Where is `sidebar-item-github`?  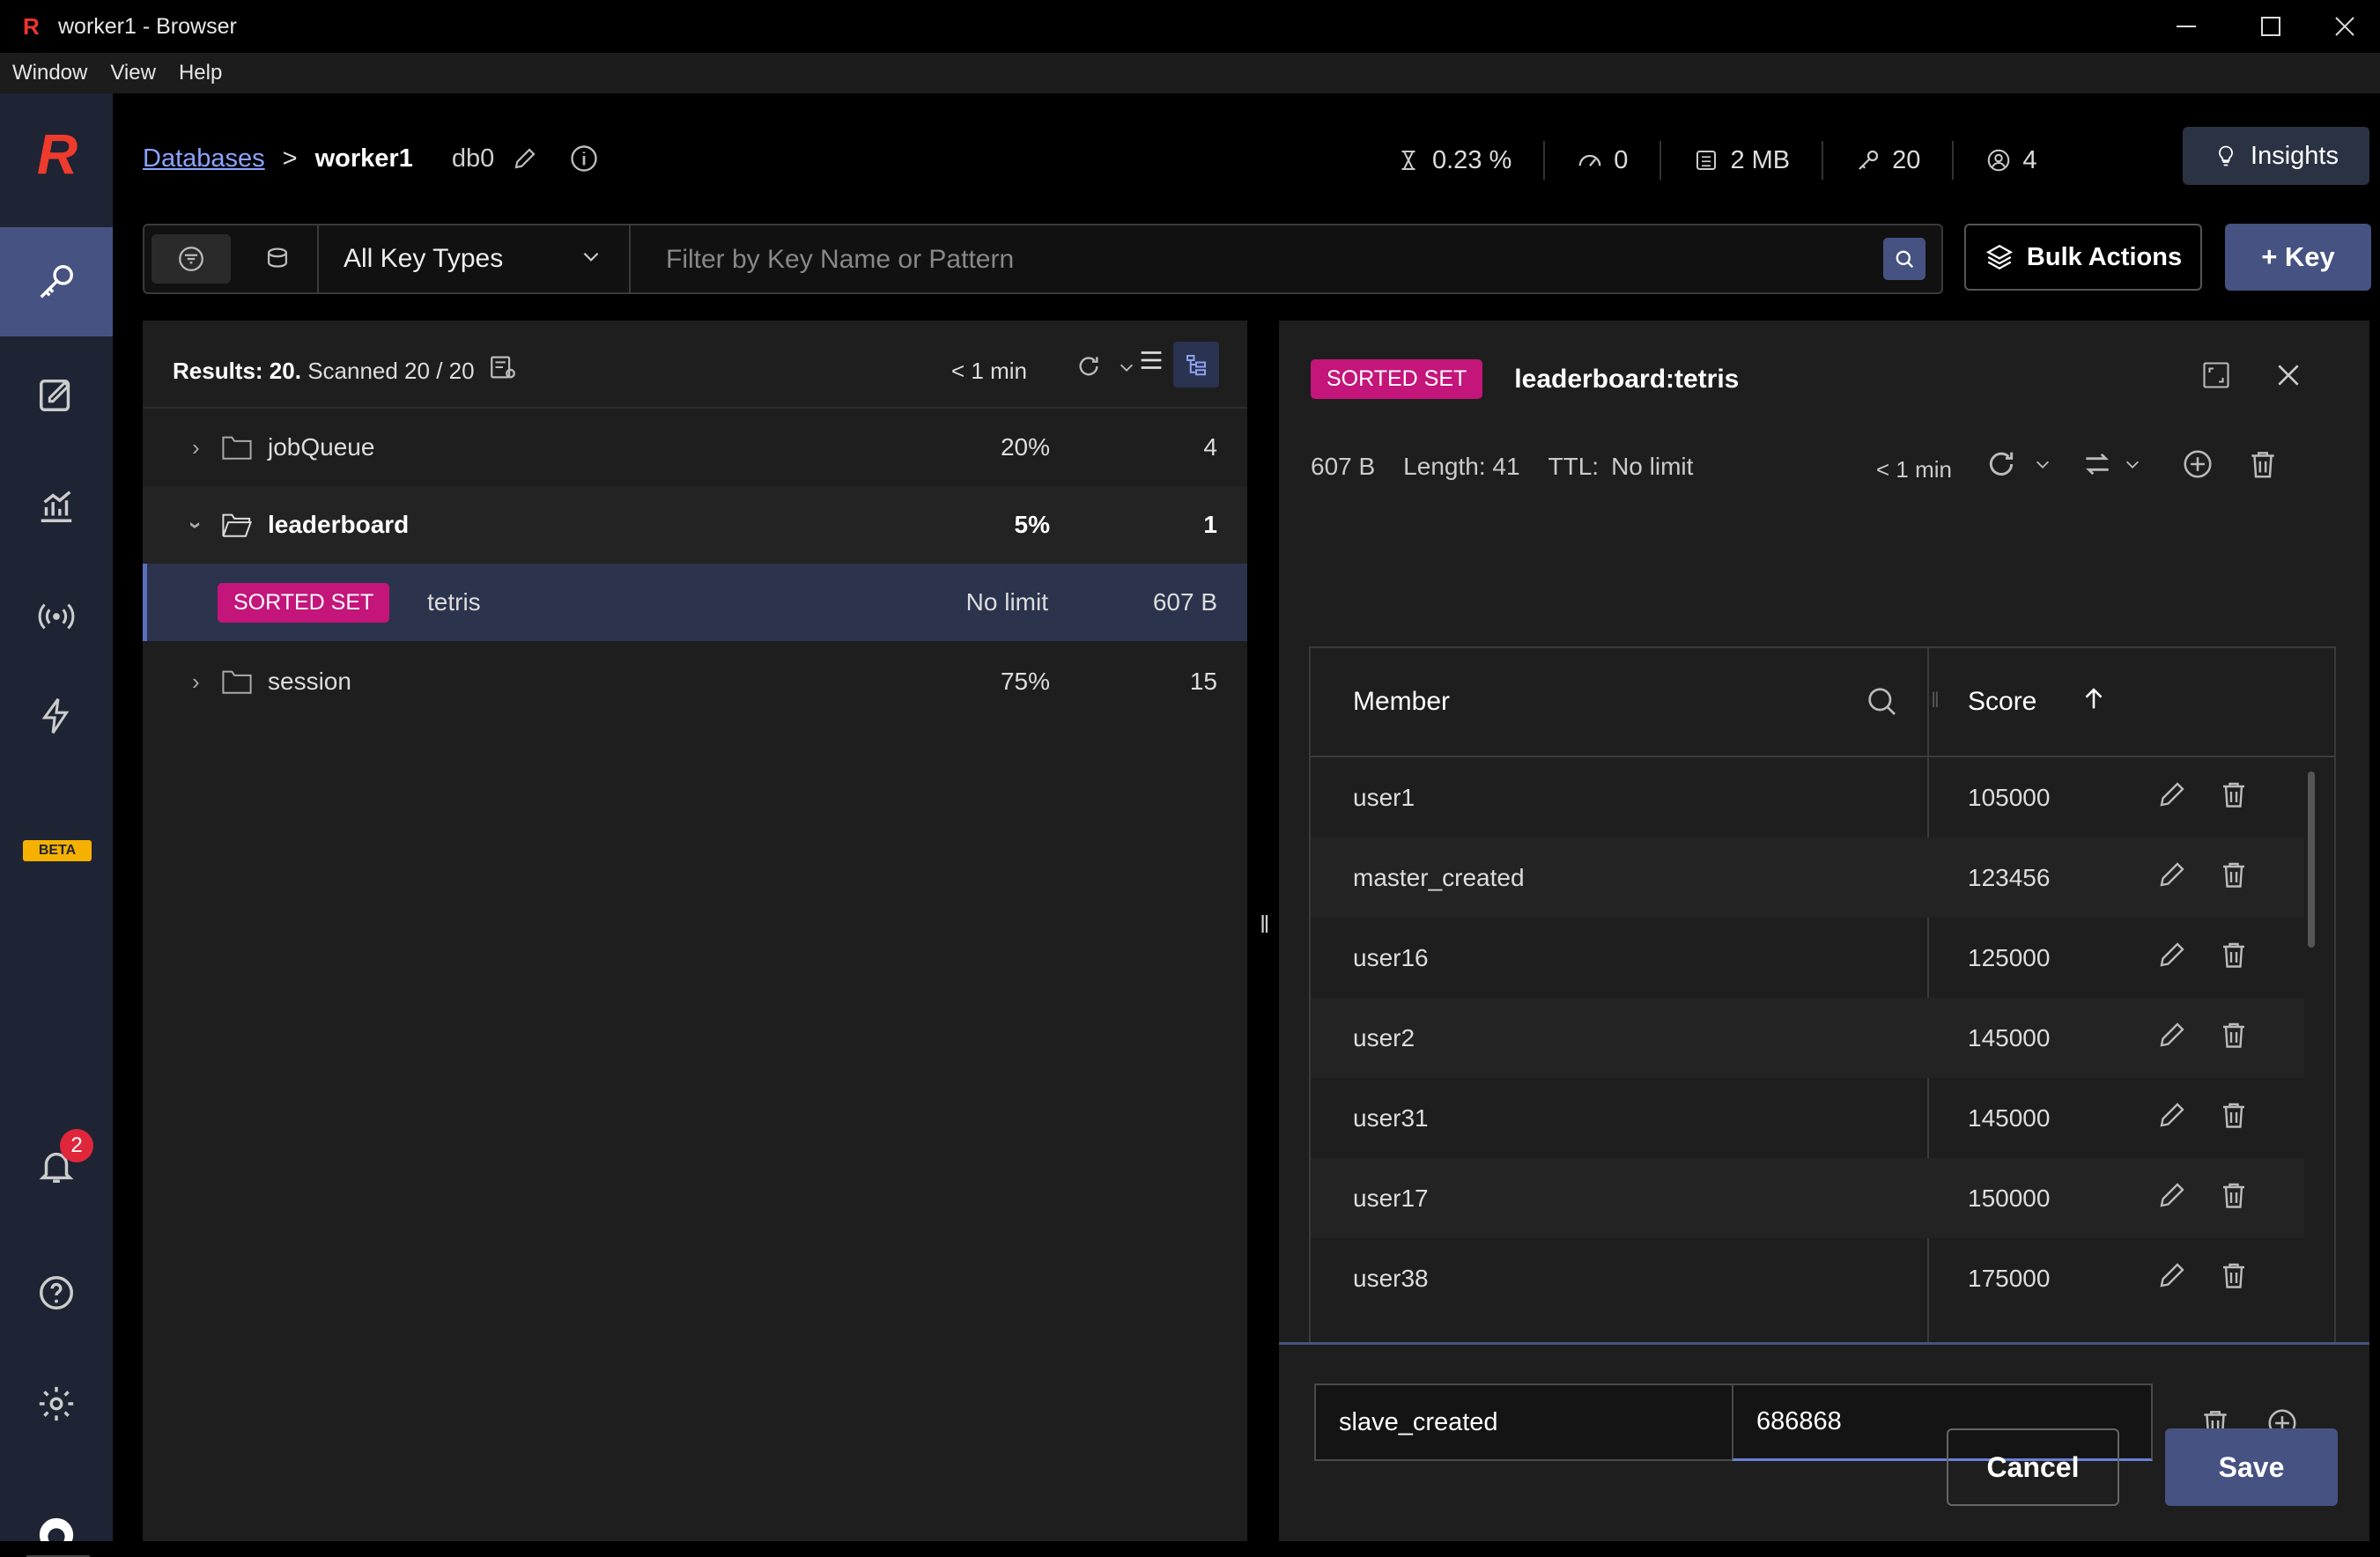 sidebar-item-github is located at coordinates (56, 1521).